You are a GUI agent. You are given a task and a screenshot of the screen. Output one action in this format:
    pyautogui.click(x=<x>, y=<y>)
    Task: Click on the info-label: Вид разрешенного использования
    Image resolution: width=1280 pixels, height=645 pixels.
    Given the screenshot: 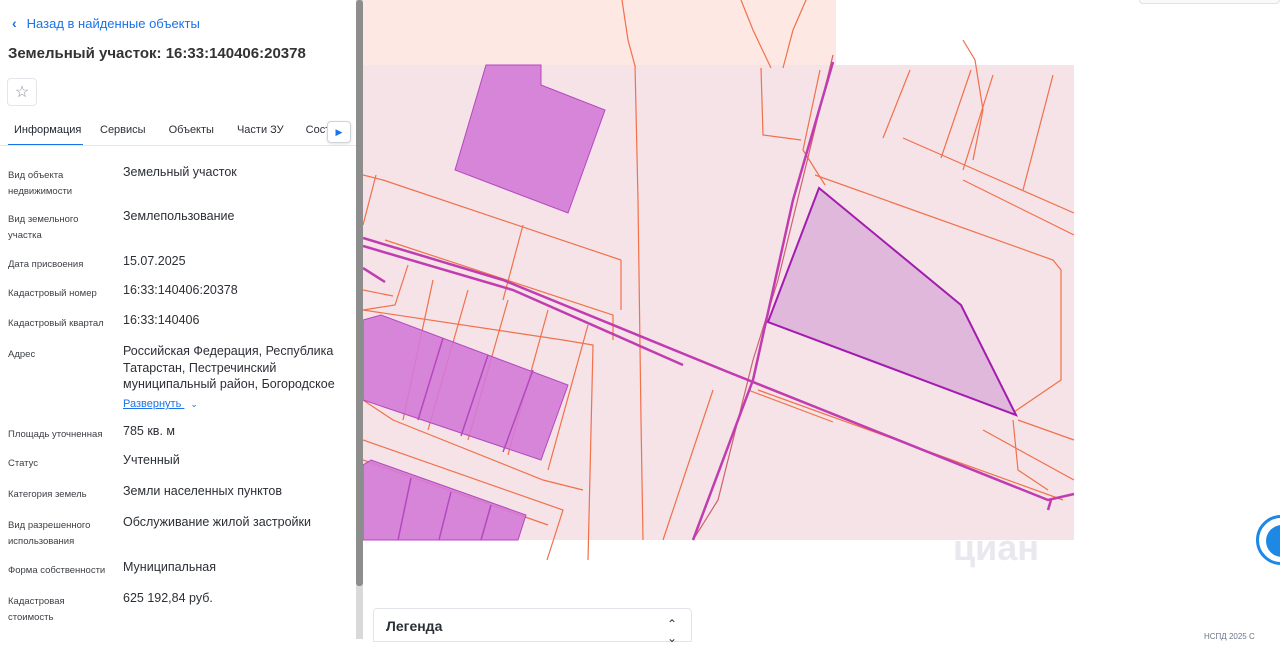 What is the action you would take?
    pyautogui.click(x=49, y=533)
    